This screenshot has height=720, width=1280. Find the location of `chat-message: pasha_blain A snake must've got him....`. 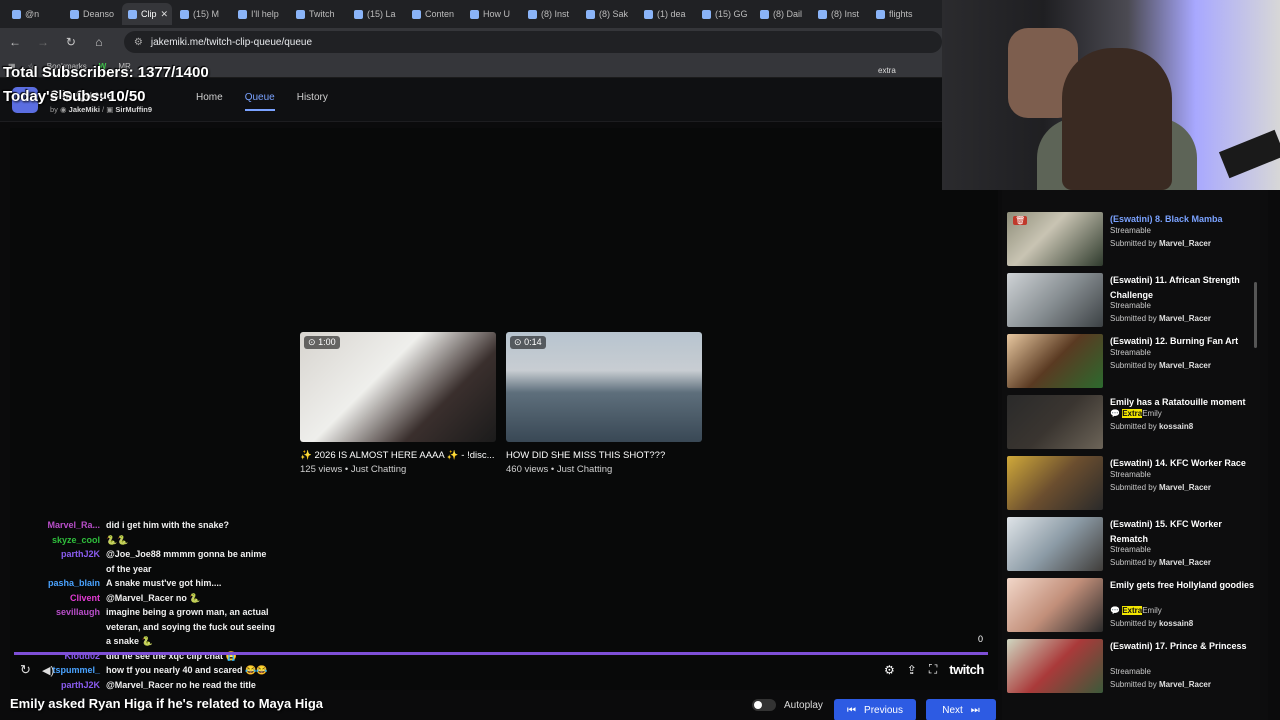

chat-message: pasha_blain A snake must've got him.... is located at coordinates (142, 583).